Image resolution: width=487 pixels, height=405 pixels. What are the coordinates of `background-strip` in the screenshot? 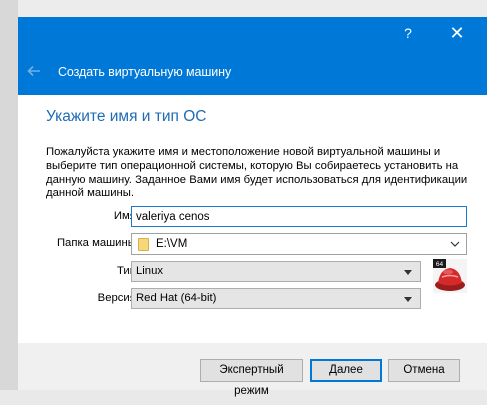 It's located at (9, 202).